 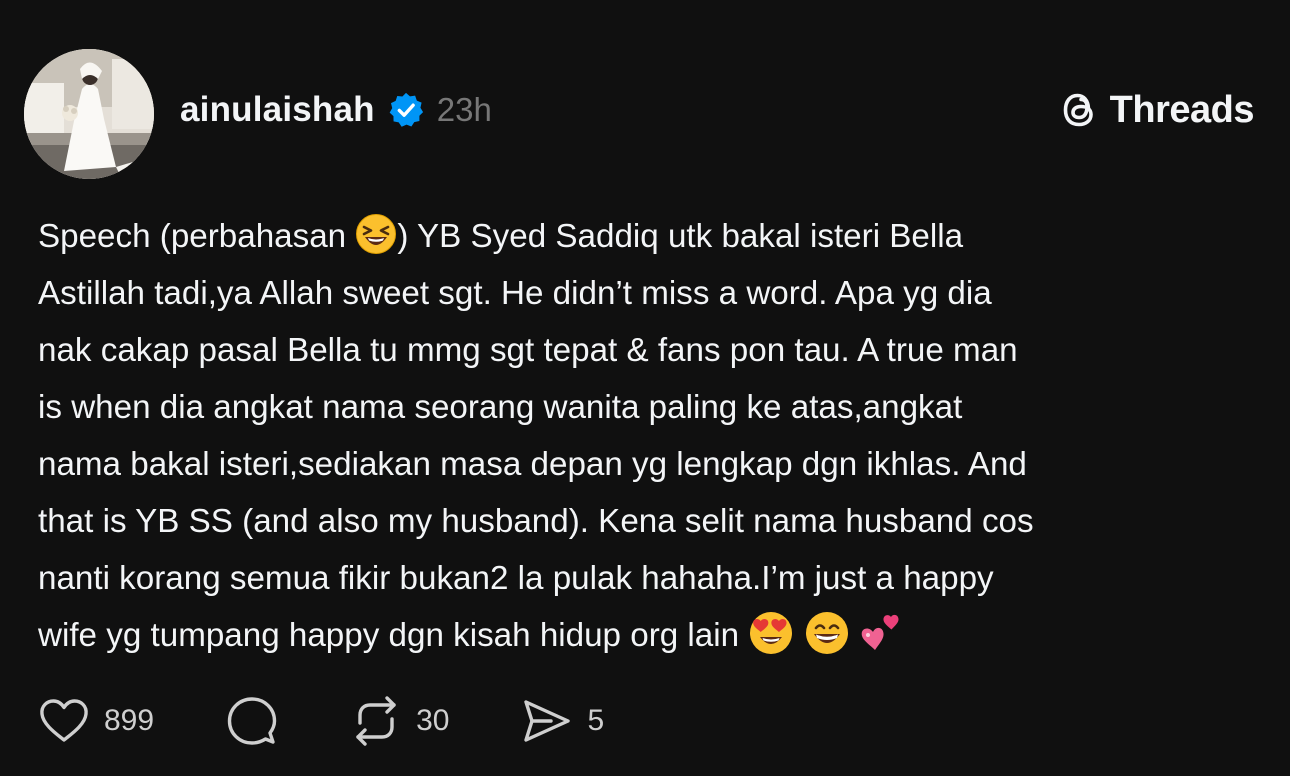 What do you see at coordinates (376, 234) in the screenshot?
I see `laughing-squint-emoji` at bounding box center [376, 234].